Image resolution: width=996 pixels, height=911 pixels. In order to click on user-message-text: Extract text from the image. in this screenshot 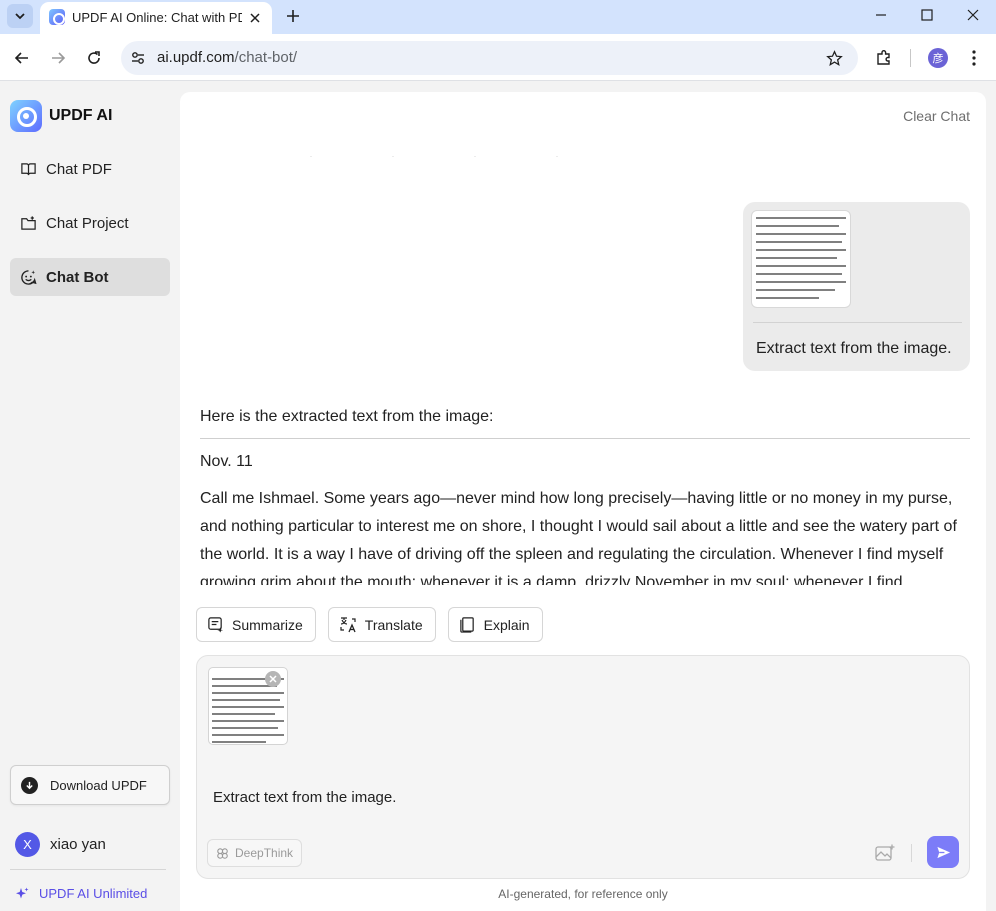, I will do `click(854, 348)`.